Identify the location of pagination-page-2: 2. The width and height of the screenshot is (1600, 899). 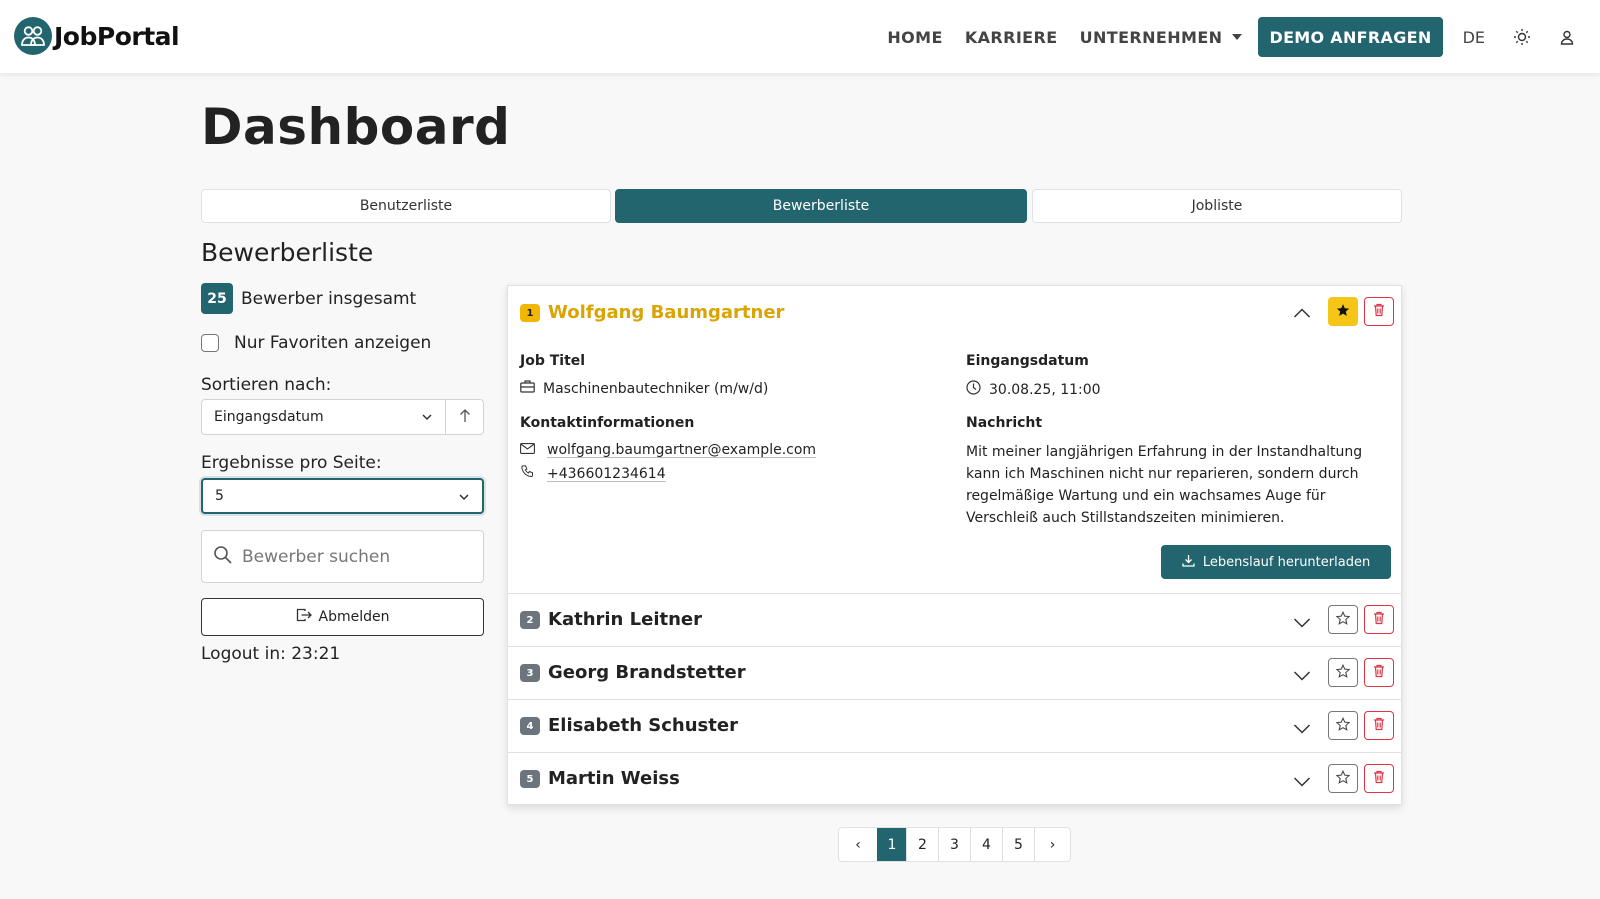
(922, 844).